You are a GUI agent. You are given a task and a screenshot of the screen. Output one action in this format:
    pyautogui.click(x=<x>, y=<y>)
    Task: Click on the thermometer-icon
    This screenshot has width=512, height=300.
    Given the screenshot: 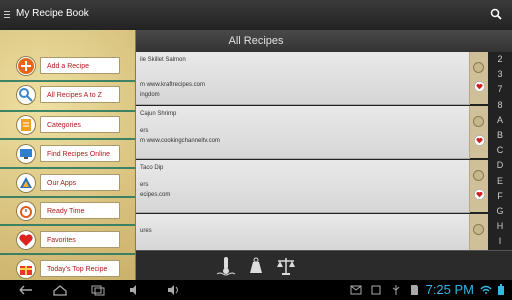 What is the action you would take?
    pyautogui.click(x=226, y=266)
    